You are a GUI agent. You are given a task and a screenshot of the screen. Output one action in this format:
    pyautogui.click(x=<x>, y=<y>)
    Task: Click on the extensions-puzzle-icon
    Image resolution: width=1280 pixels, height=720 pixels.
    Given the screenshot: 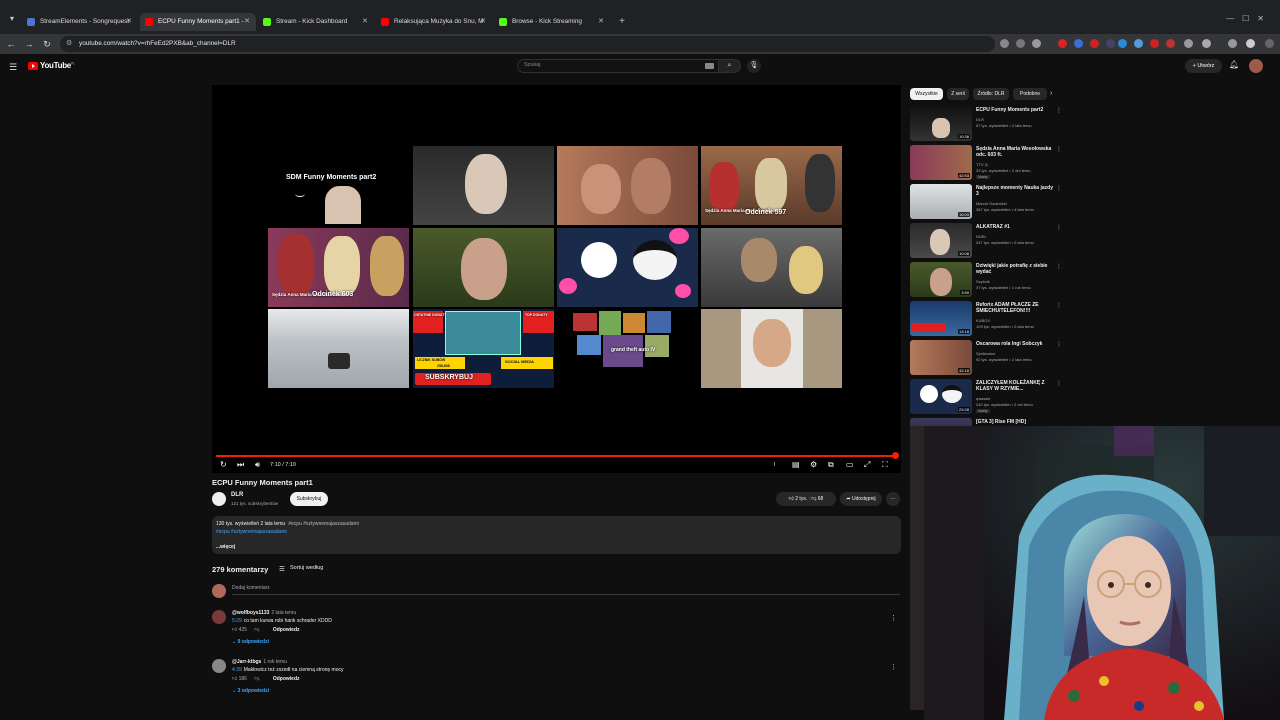 What is the action you would take?
    pyautogui.click(x=1206, y=43)
    